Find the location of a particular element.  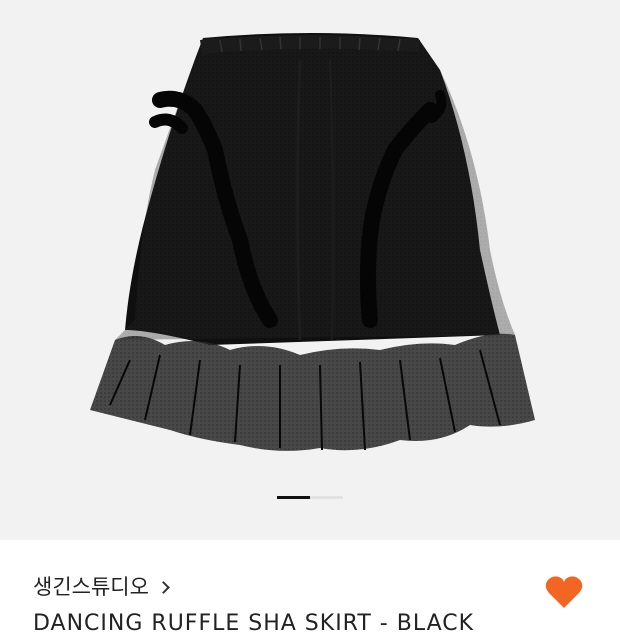

heart-icon is located at coordinates (564, 592).